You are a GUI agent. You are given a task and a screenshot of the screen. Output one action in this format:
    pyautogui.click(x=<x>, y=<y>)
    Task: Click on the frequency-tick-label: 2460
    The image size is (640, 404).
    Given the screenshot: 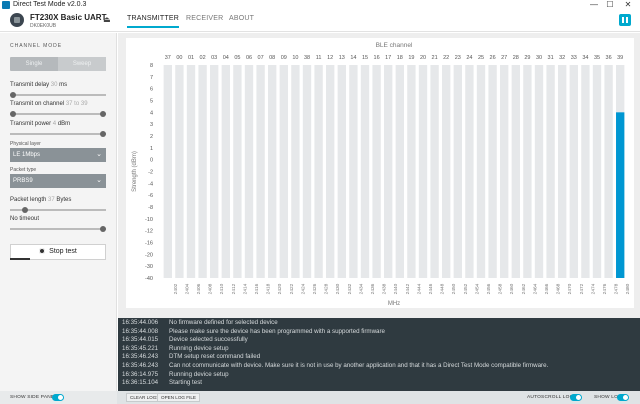 What is the action you would take?
    pyautogui.click(x=512, y=288)
    